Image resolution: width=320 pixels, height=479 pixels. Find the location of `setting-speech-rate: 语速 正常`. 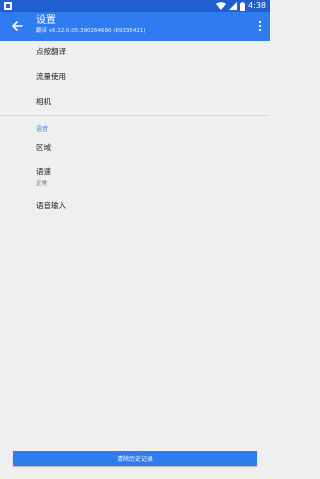

setting-speech-rate: 语速 正常 is located at coordinates (43, 176).